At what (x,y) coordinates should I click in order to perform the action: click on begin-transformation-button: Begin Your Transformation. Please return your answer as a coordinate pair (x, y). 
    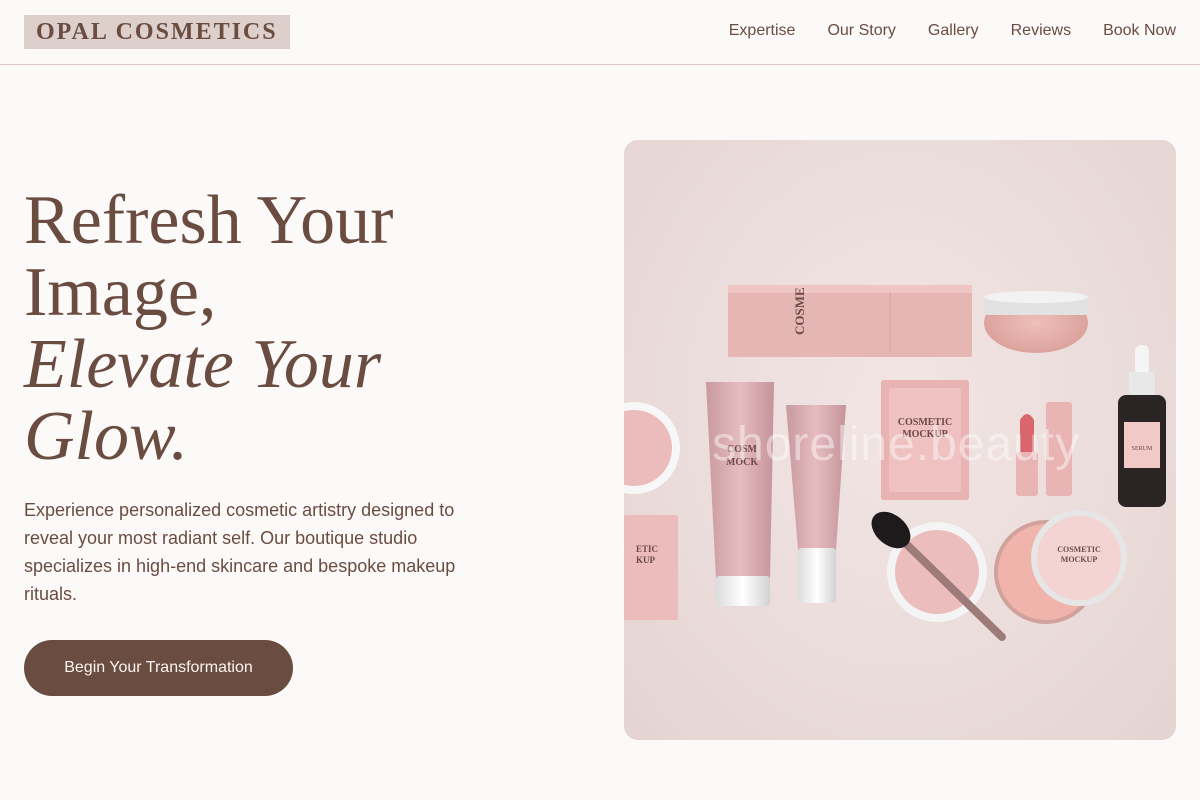
    Looking at the image, I should click on (158, 668).